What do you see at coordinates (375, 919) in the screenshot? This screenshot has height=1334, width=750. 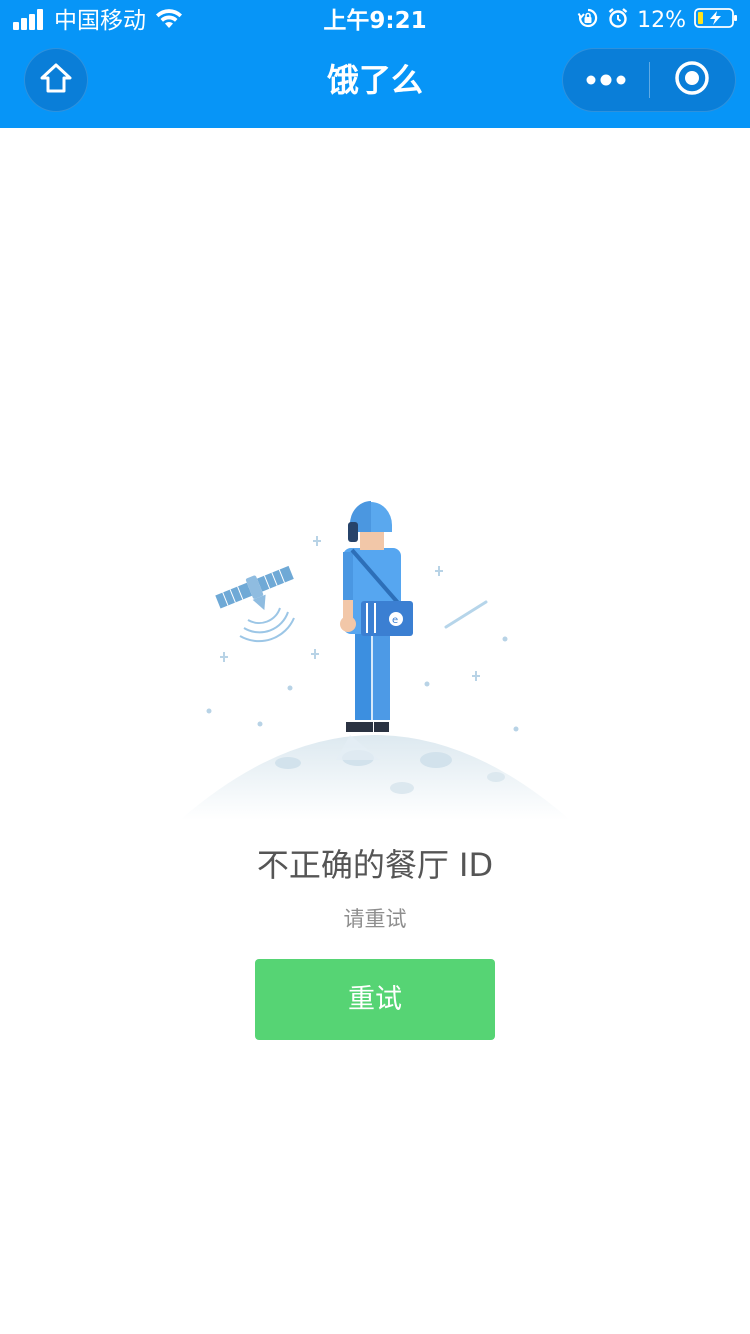 I see `error-subtitle: 请重试` at bounding box center [375, 919].